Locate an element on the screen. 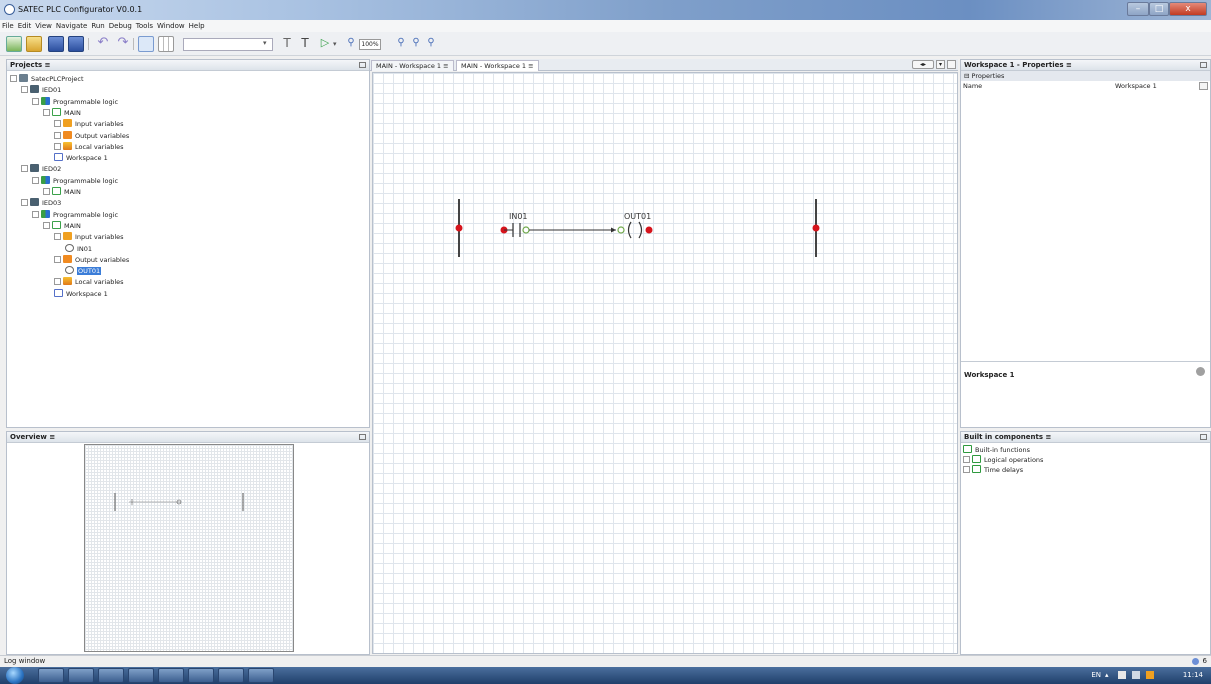 The image size is (1211, 684). contact-label: IN01 is located at coordinates (518, 216).